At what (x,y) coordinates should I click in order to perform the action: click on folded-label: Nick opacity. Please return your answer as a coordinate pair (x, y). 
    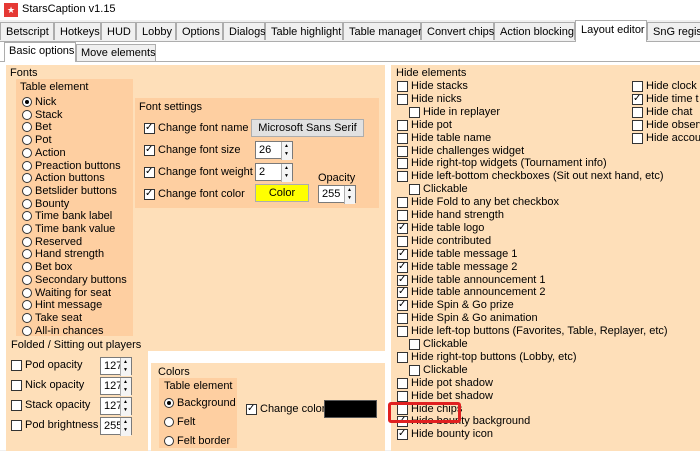
    Looking at the image, I should click on (55, 385).